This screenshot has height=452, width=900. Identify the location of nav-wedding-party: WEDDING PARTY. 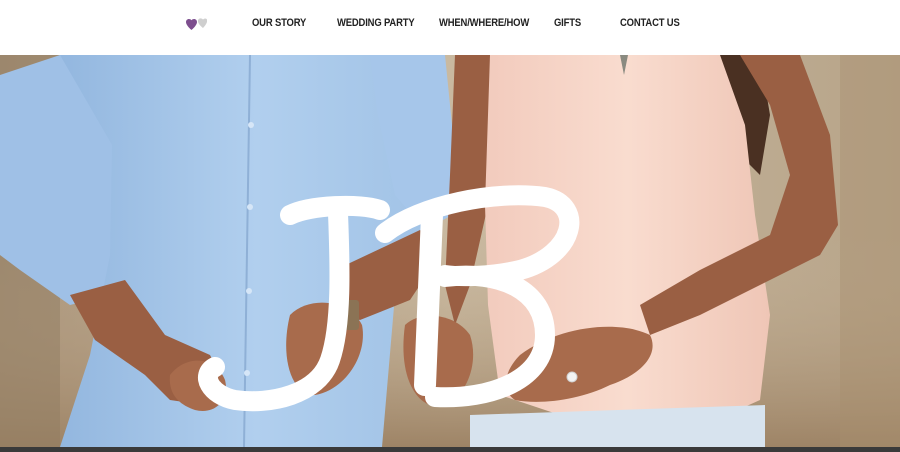
(376, 23).